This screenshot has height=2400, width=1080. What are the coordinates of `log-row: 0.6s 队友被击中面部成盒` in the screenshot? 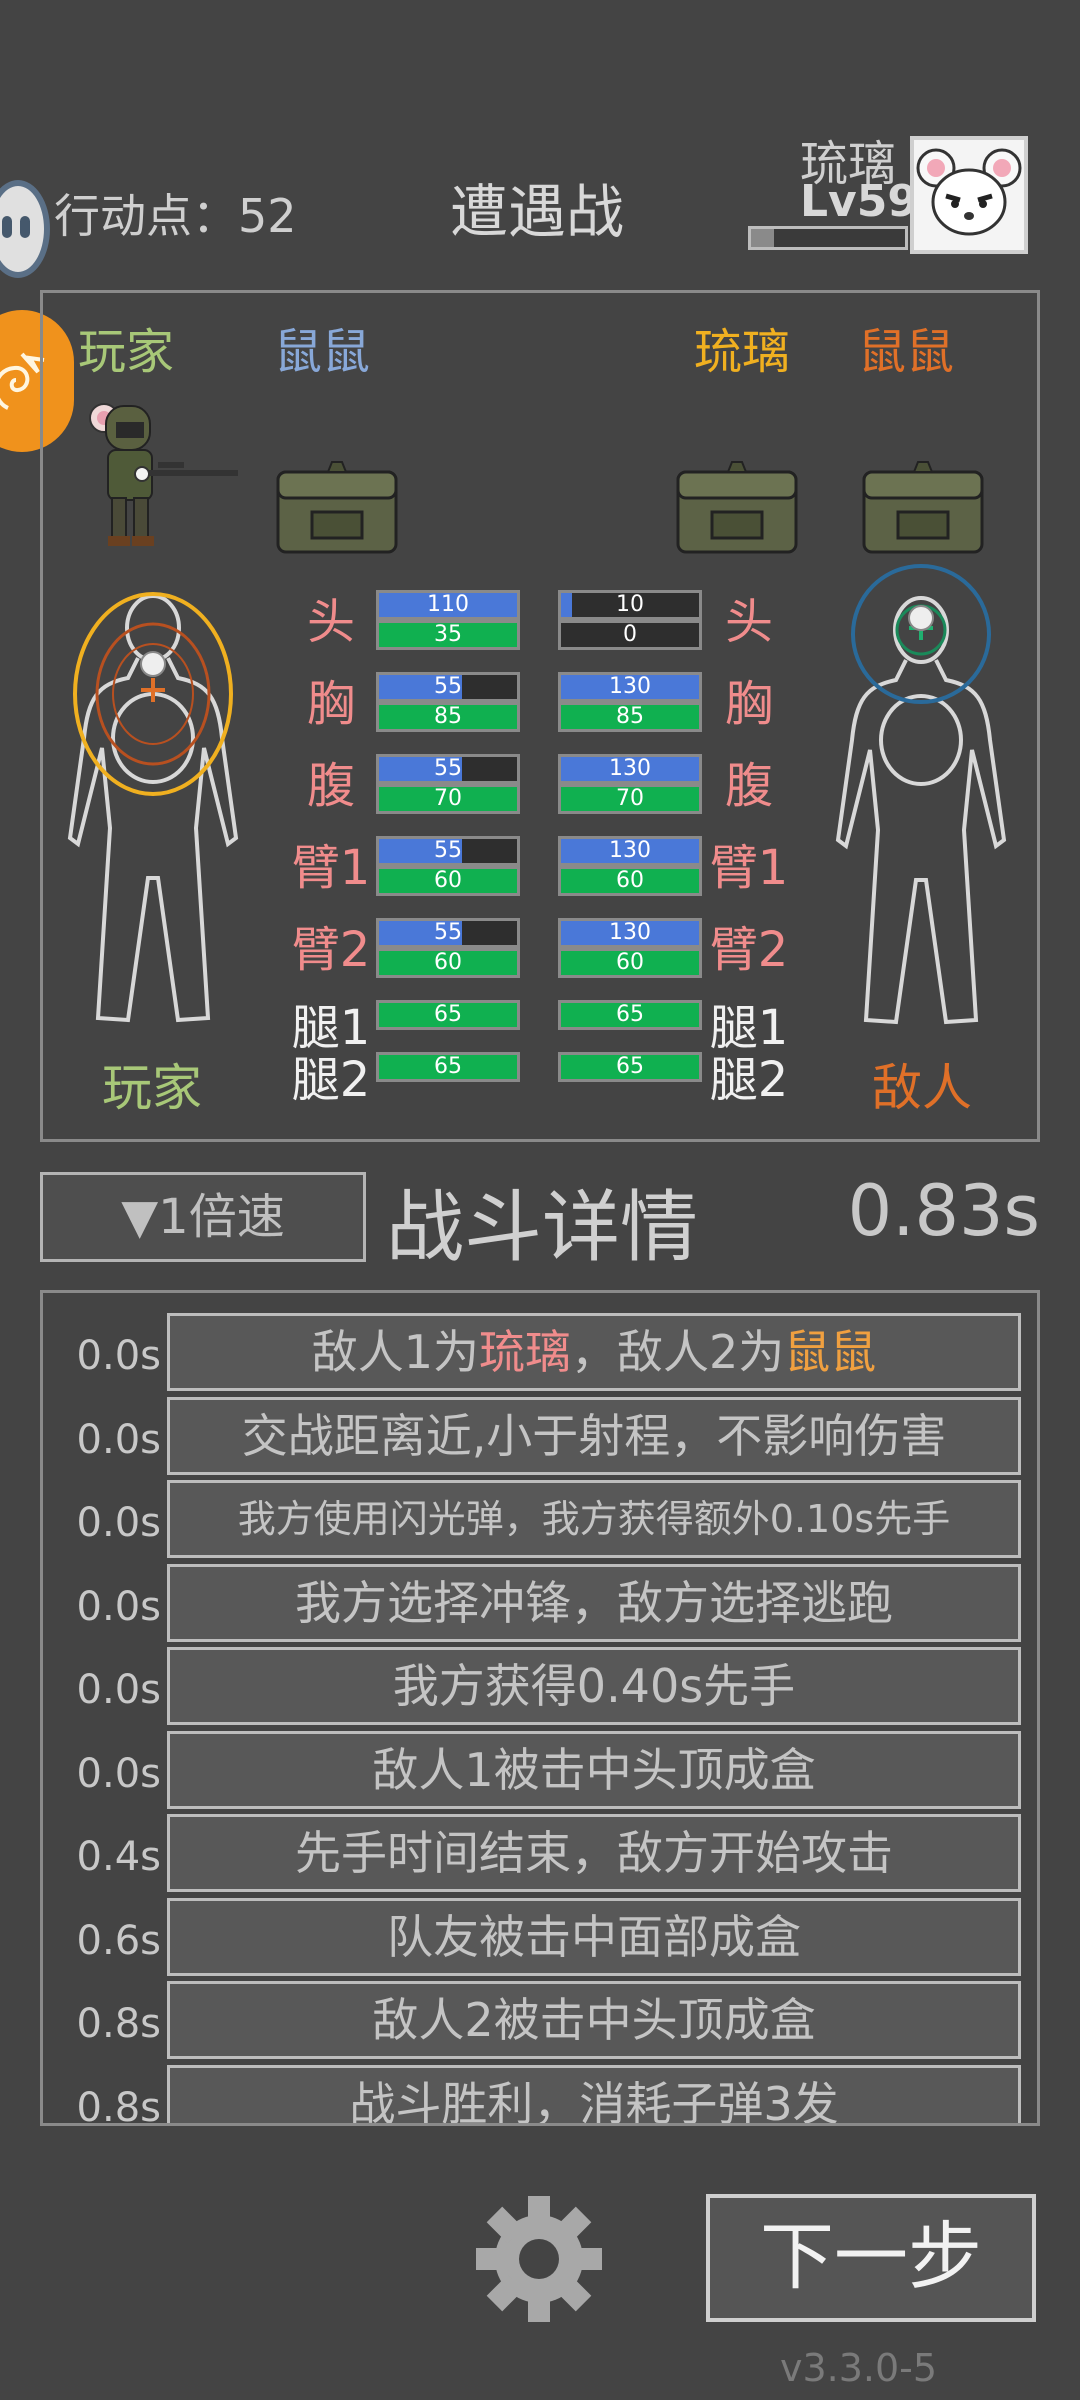 It's located at (540, 1937).